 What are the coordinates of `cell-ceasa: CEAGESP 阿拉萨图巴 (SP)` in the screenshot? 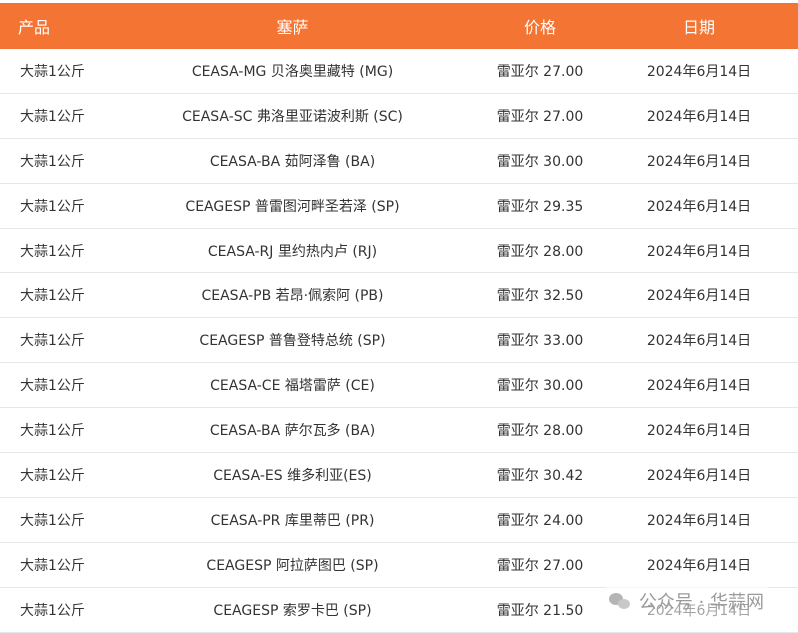 It's located at (292, 565).